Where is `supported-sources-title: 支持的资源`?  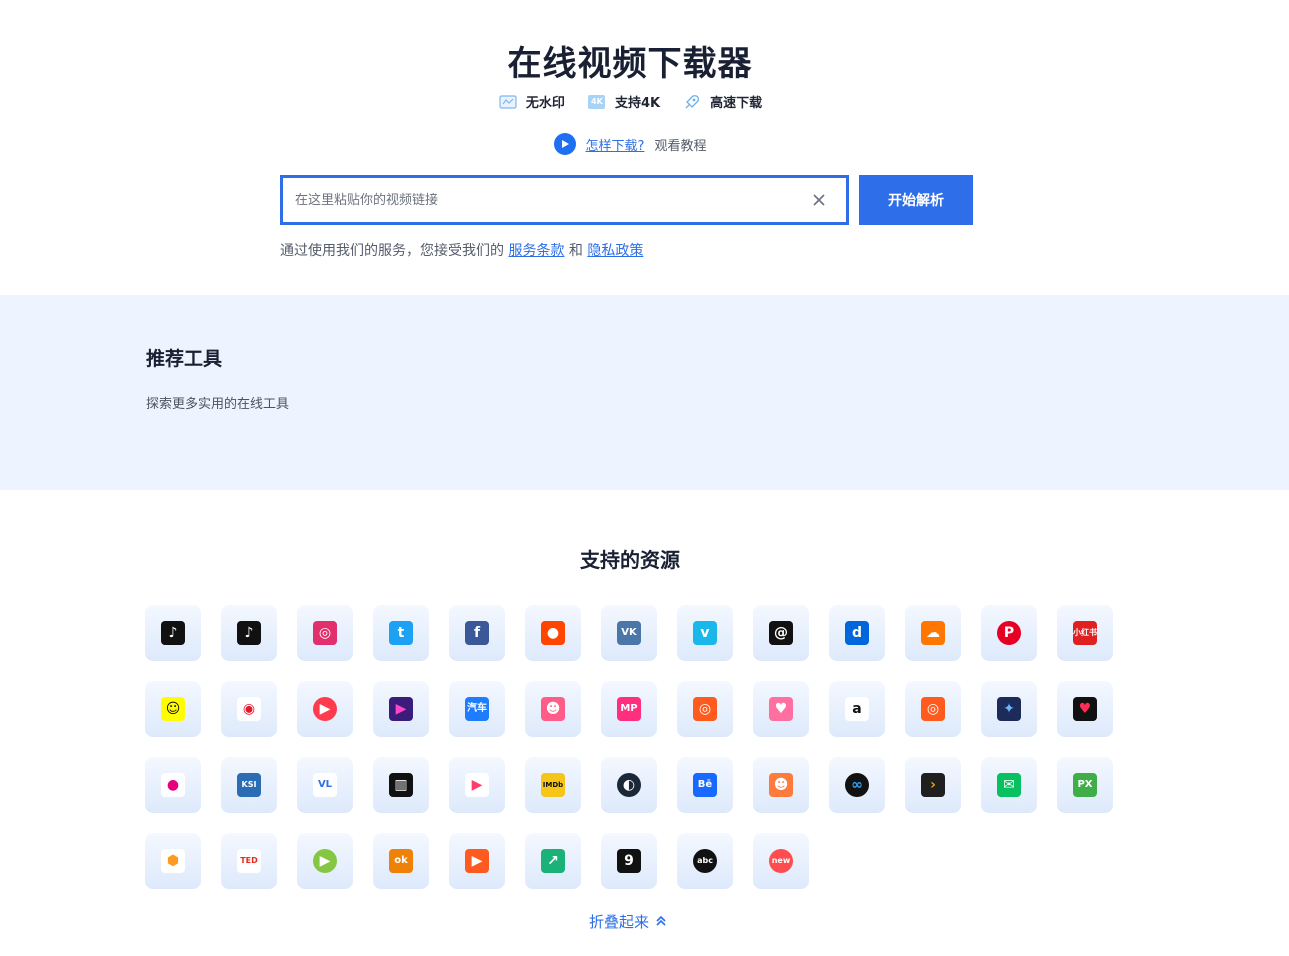 supported-sources-title: 支持的资源 is located at coordinates (630, 560).